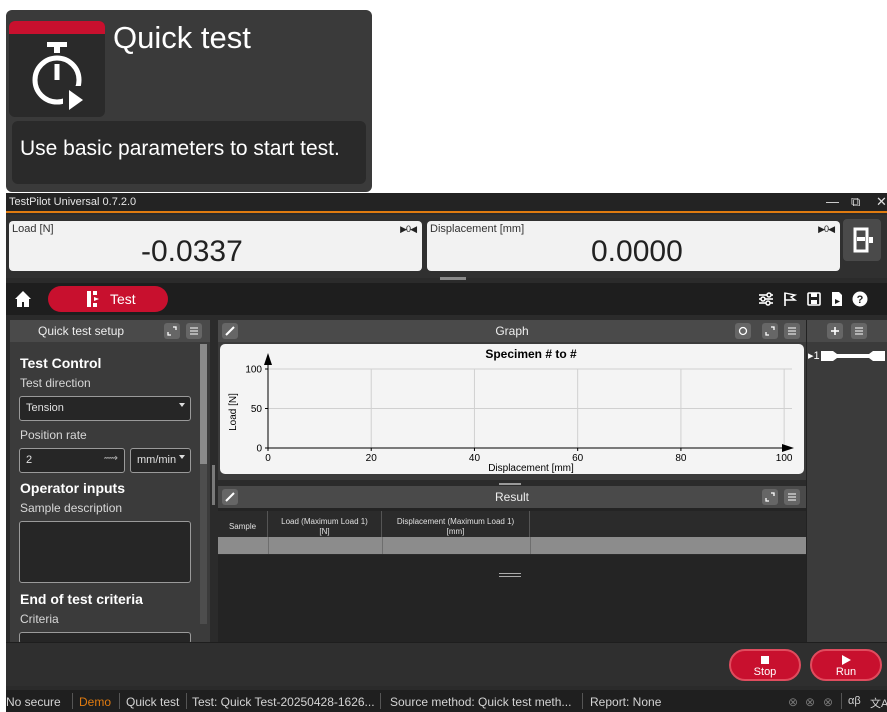  Describe the element at coordinates (510, 484) in the screenshot. I see `graph-resize-handle` at that location.